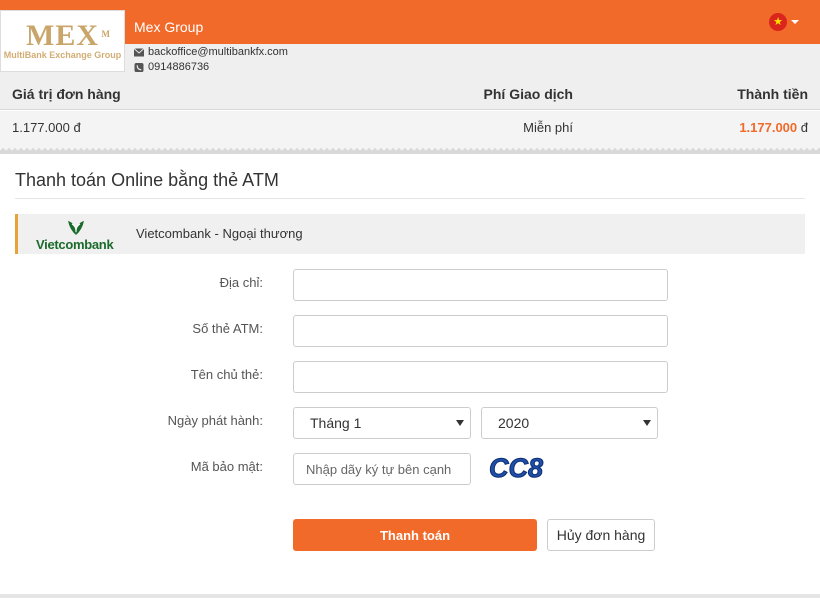 The image size is (820, 598). What do you see at coordinates (139, 51) in the screenshot?
I see `envelope-icon` at bounding box center [139, 51].